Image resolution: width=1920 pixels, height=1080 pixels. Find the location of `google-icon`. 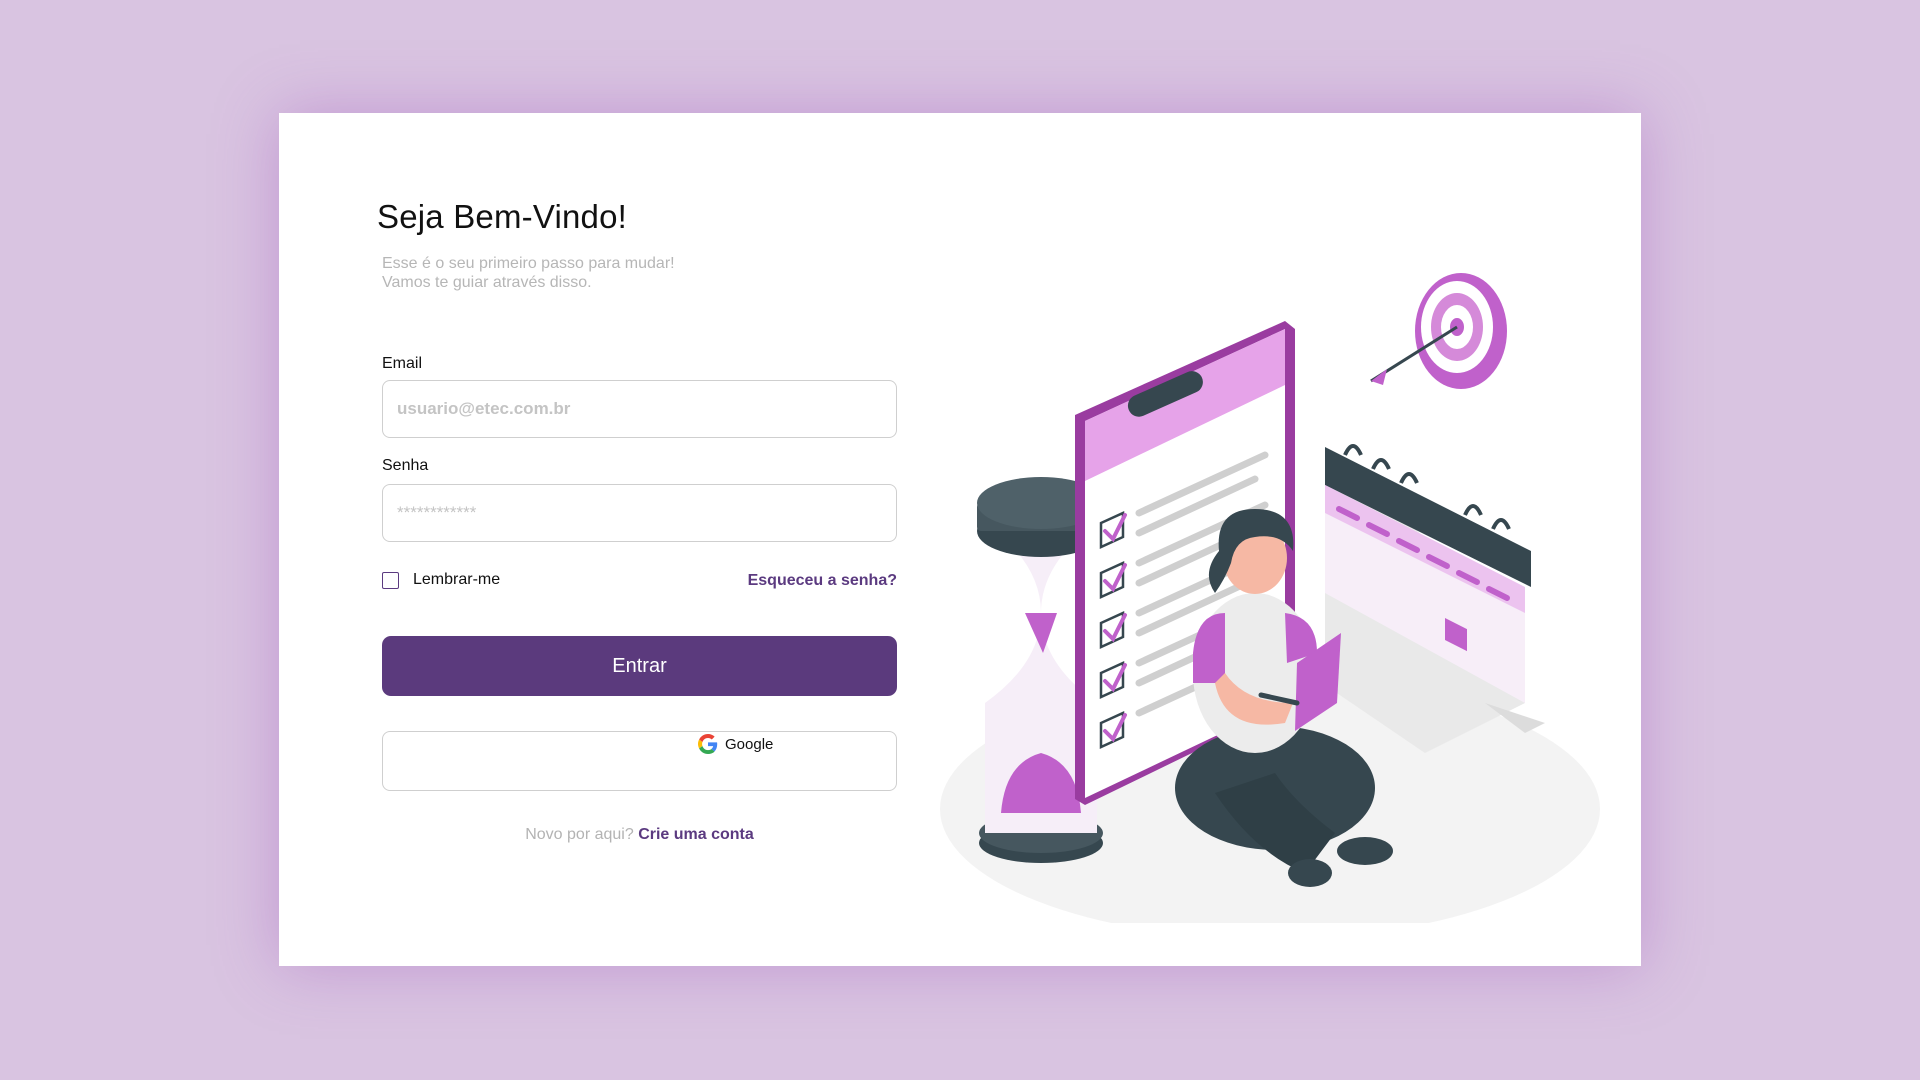

google-icon is located at coordinates (708, 744).